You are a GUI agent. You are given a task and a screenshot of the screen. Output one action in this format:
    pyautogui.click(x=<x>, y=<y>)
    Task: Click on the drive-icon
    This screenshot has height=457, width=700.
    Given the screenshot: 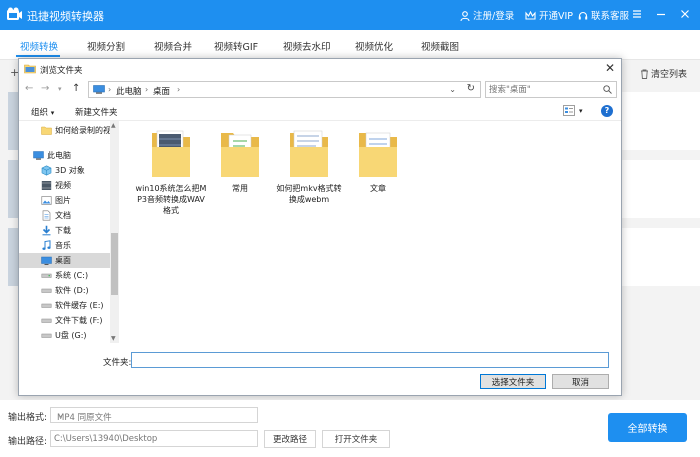 What is the action you would take?
    pyautogui.click(x=46, y=275)
    